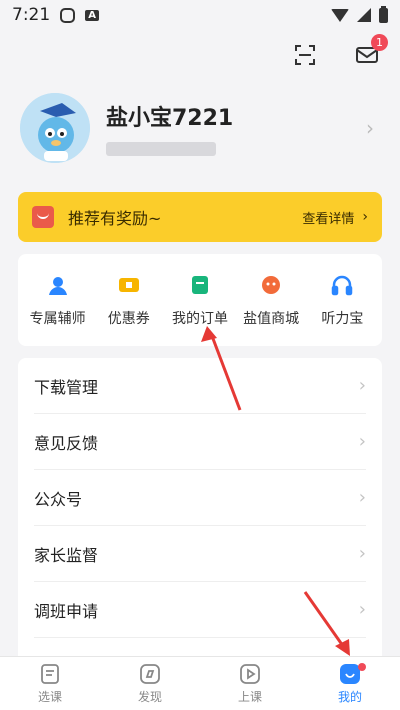 The height and width of the screenshot is (710, 400). Describe the element at coordinates (200, 217) in the screenshot. I see `referral-reward-banner: 推荐有奖励~ 查看详情 ›` at that location.